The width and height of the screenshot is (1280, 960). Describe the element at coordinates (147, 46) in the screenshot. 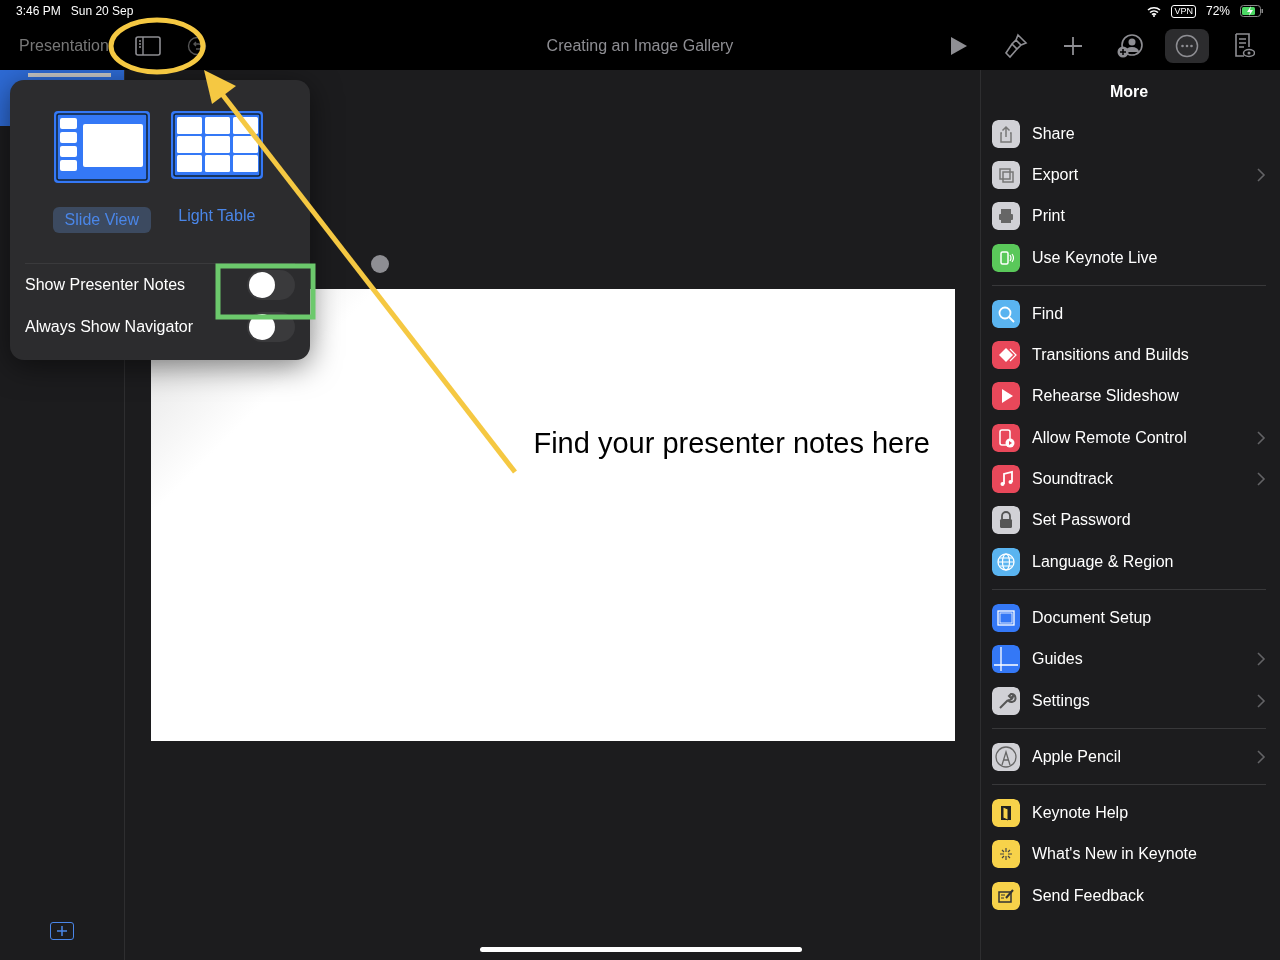

I see `sidebar-view-icon` at that location.